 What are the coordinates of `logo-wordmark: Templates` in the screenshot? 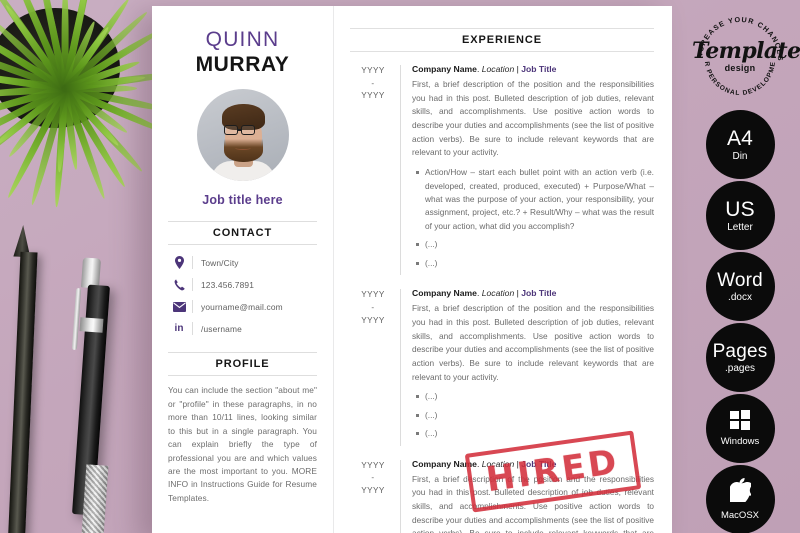 It's located at (746, 51).